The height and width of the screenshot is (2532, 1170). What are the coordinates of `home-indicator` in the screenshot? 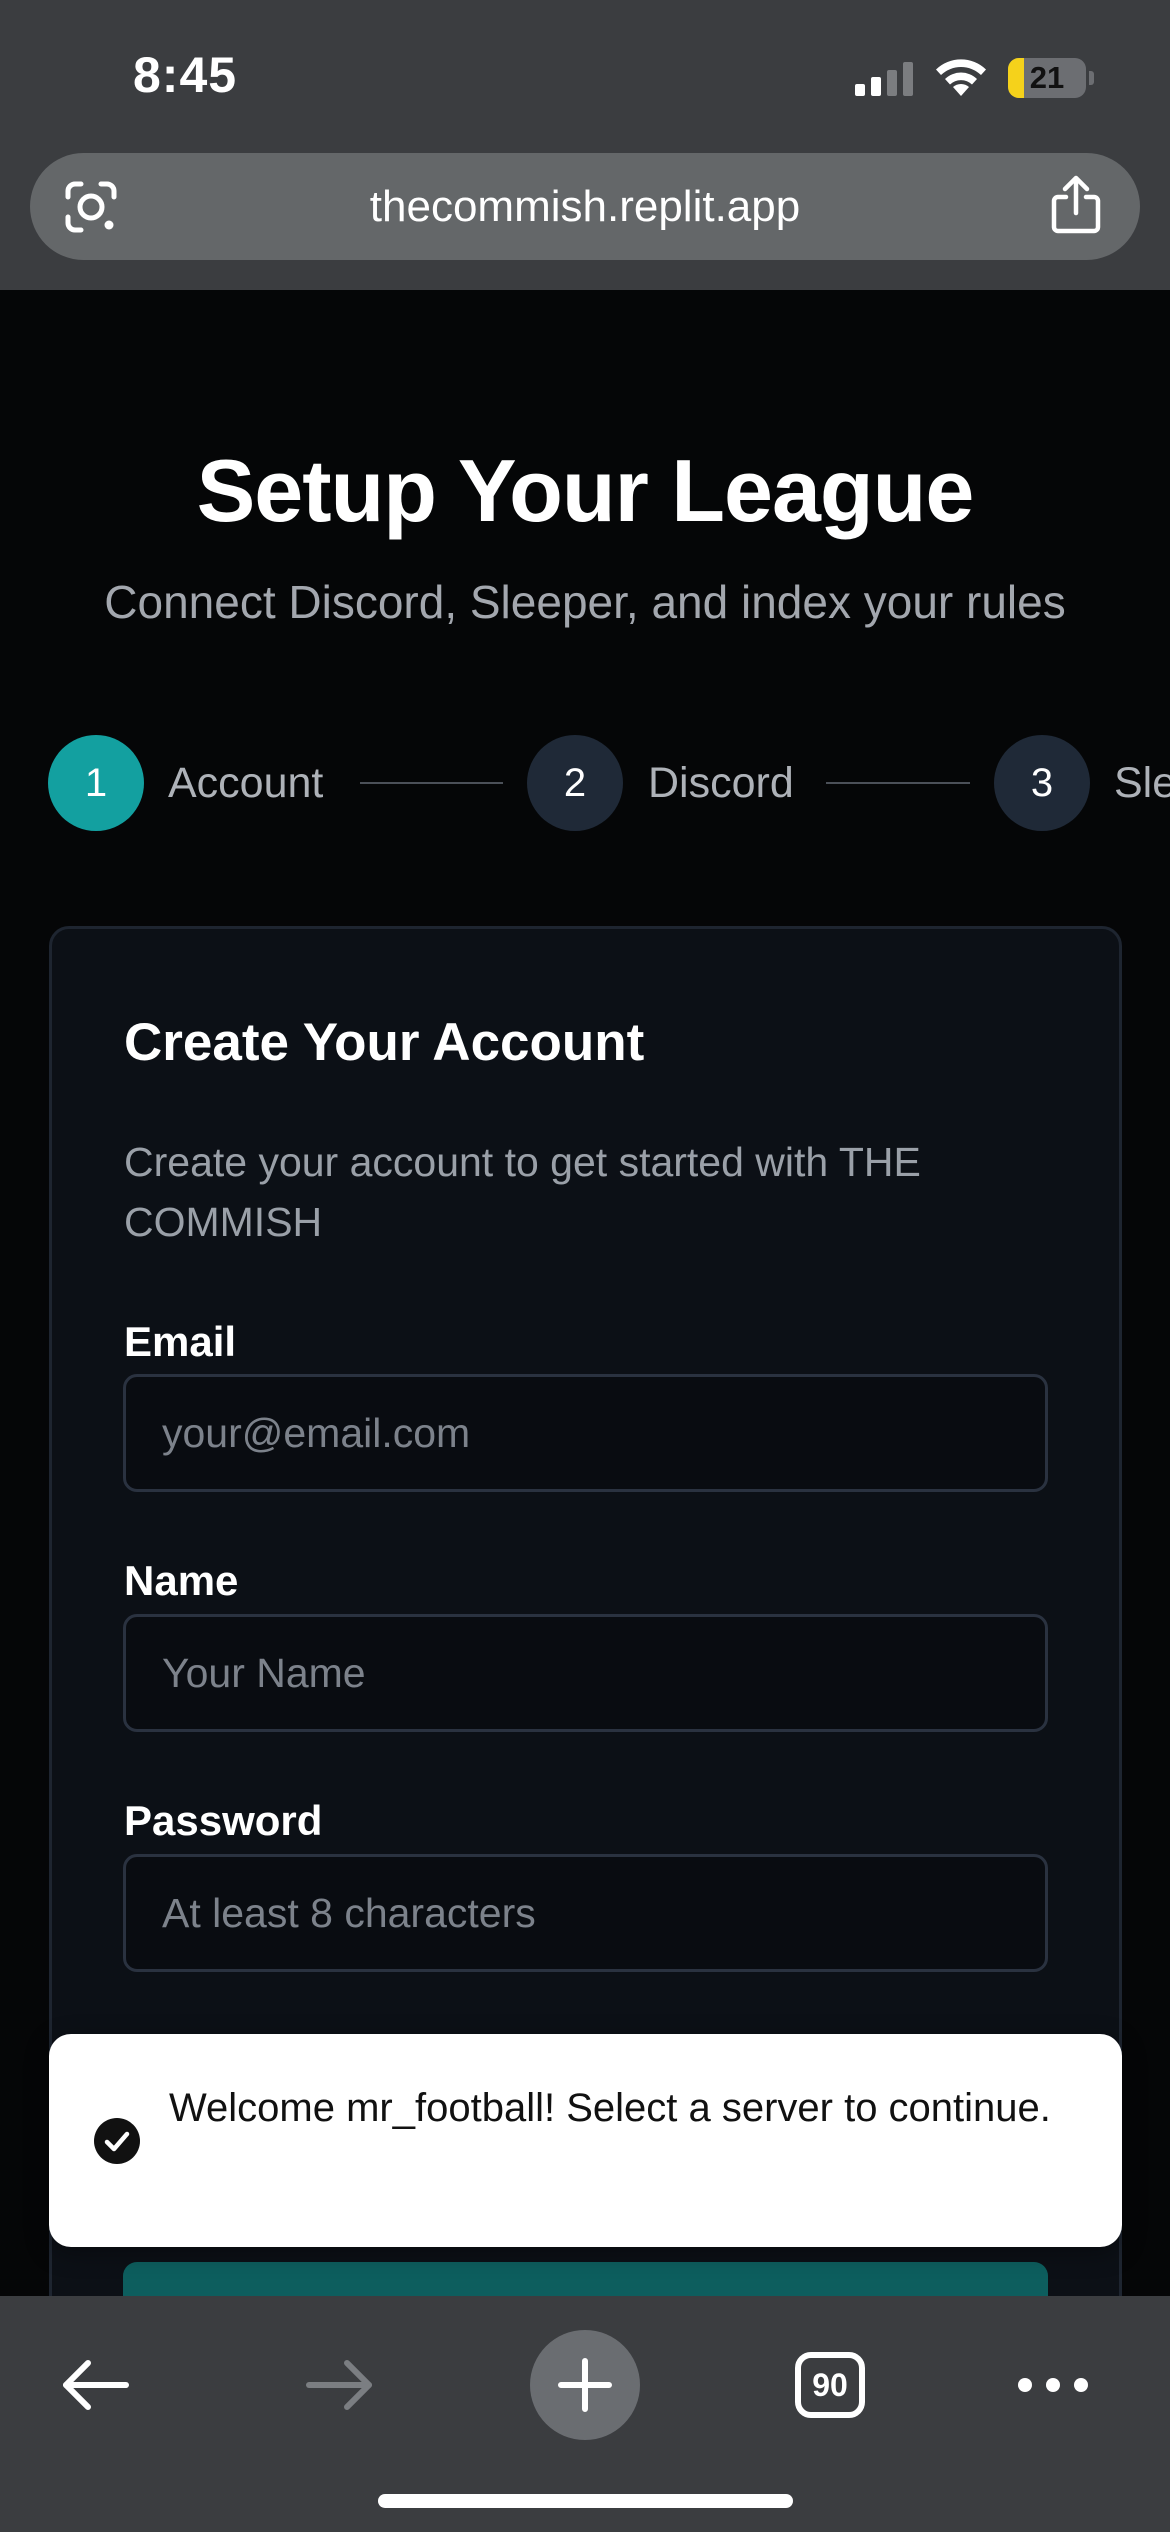 It's located at (585, 2501).